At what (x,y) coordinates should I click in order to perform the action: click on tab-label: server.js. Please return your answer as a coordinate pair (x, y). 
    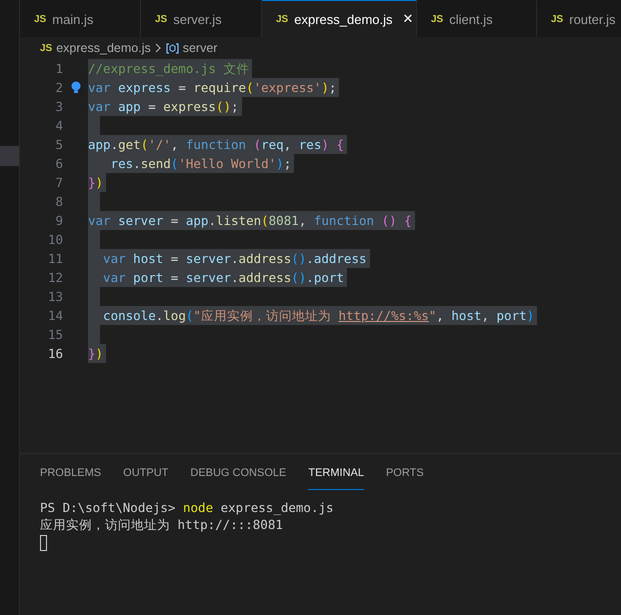
    Looking at the image, I should click on (197, 19).